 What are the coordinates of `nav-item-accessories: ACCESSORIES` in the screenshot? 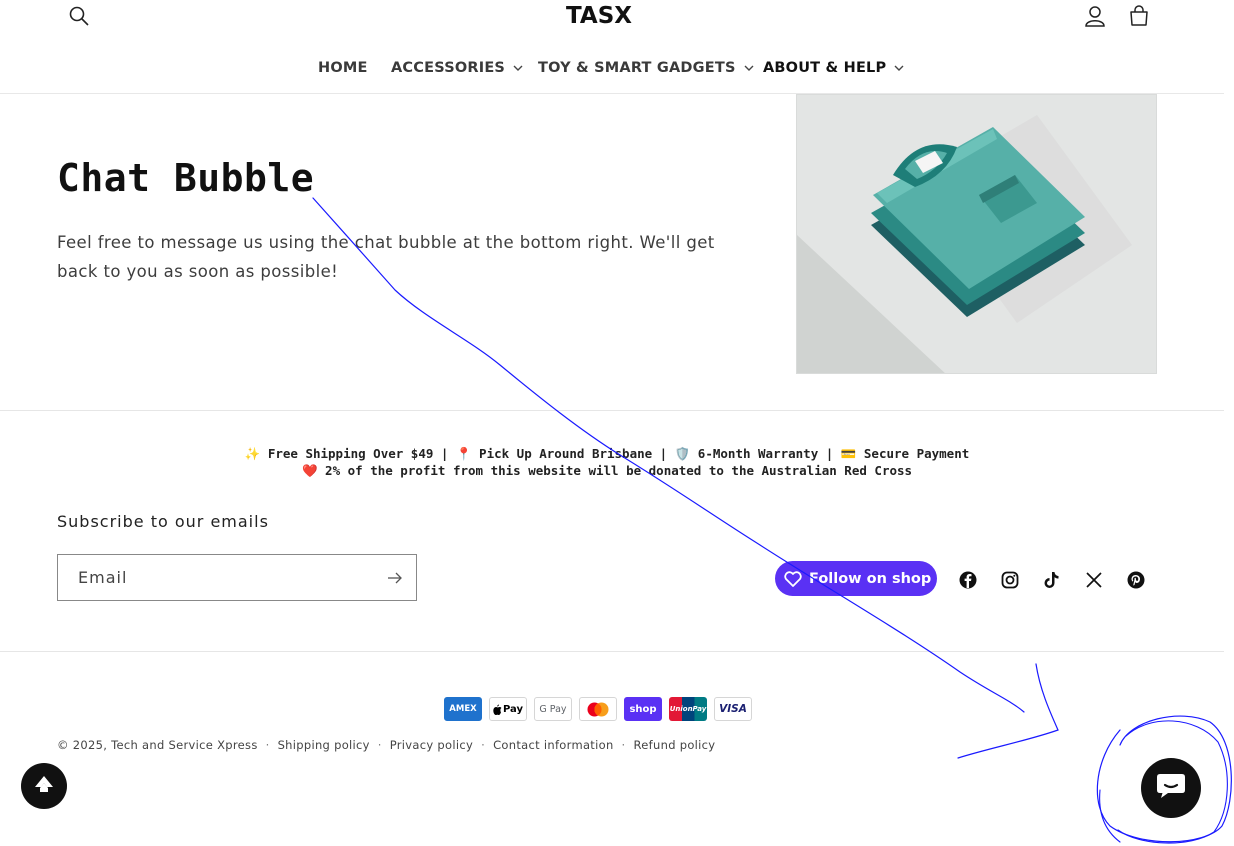 It's located at (457, 68).